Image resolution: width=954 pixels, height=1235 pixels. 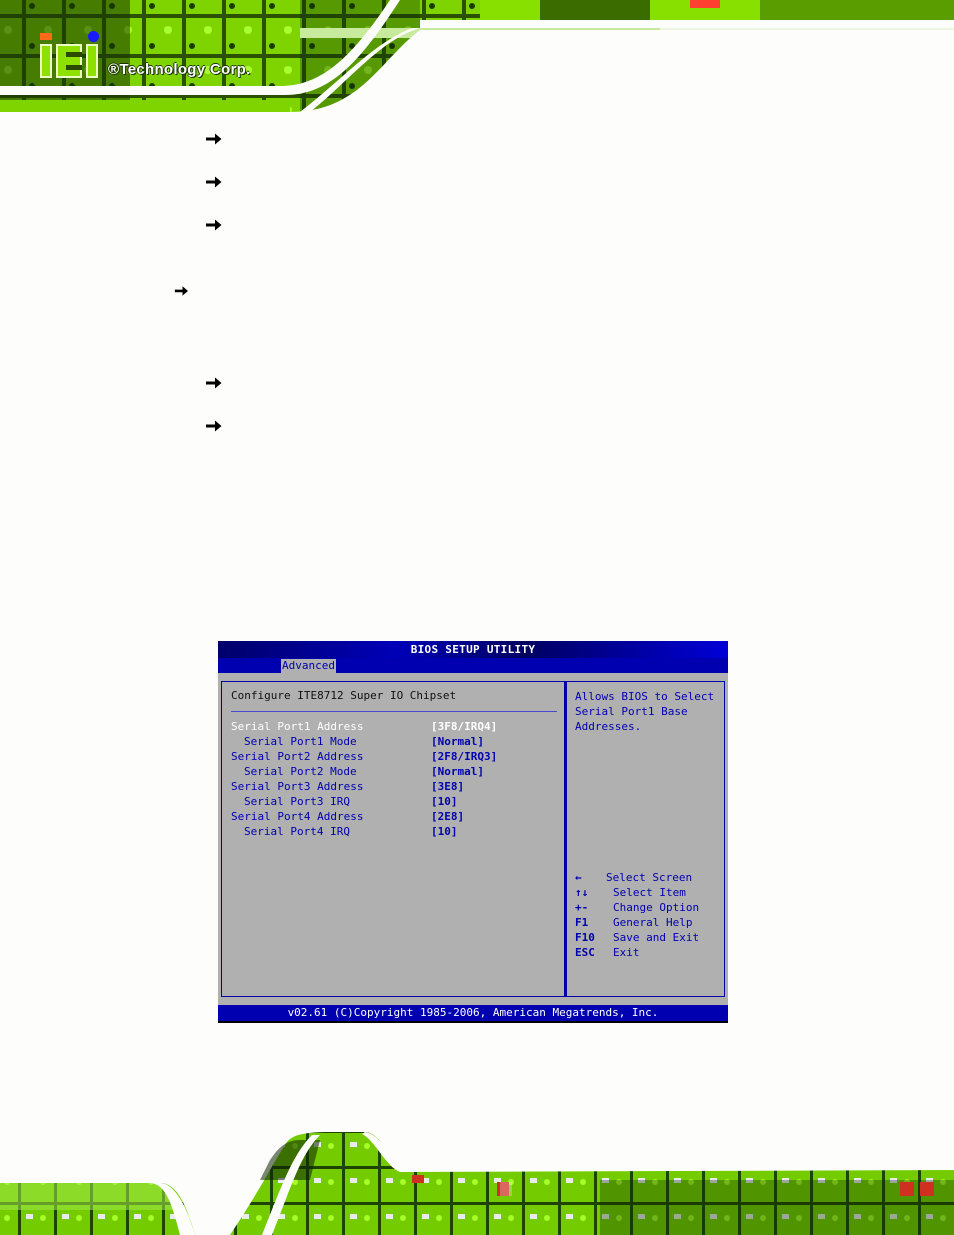 What do you see at coordinates (626, 952) in the screenshot?
I see `key-description: Exit` at bounding box center [626, 952].